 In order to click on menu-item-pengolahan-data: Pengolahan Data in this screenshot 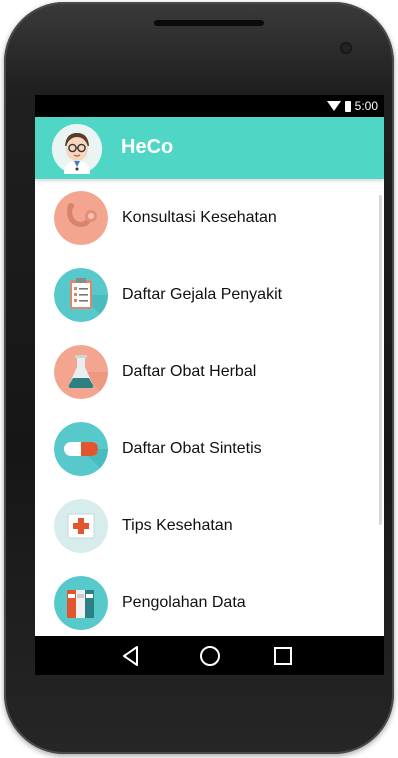, I will do `click(209, 602)`.